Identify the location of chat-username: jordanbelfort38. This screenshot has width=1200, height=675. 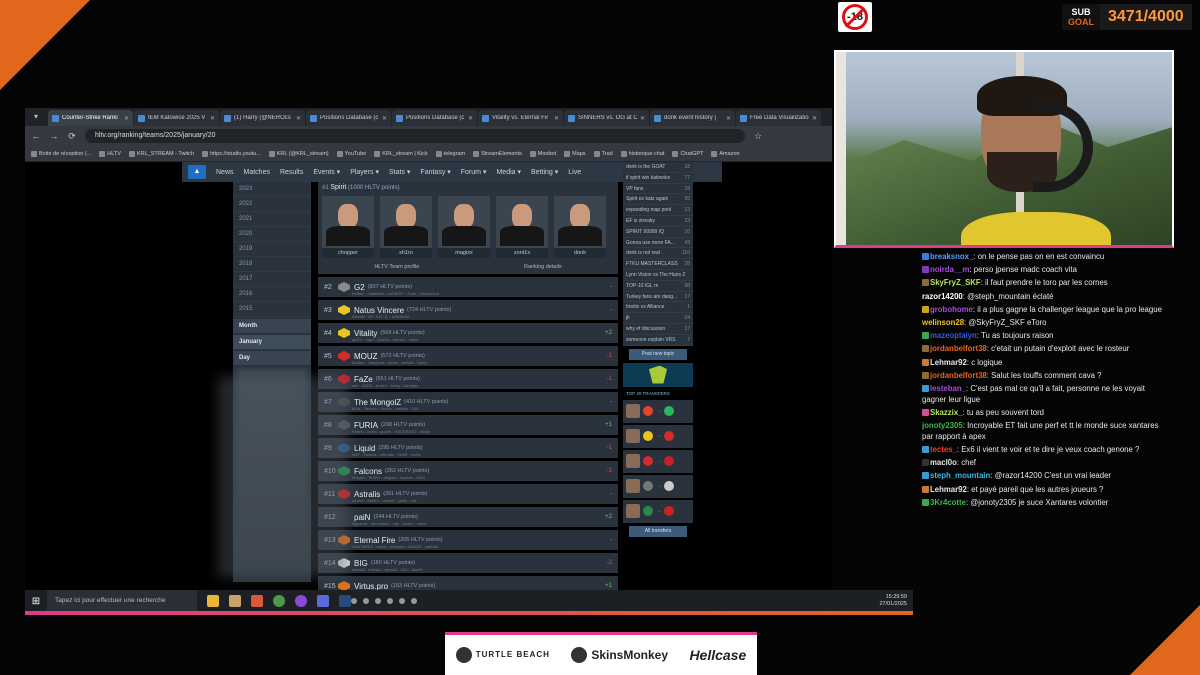
(958, 348).